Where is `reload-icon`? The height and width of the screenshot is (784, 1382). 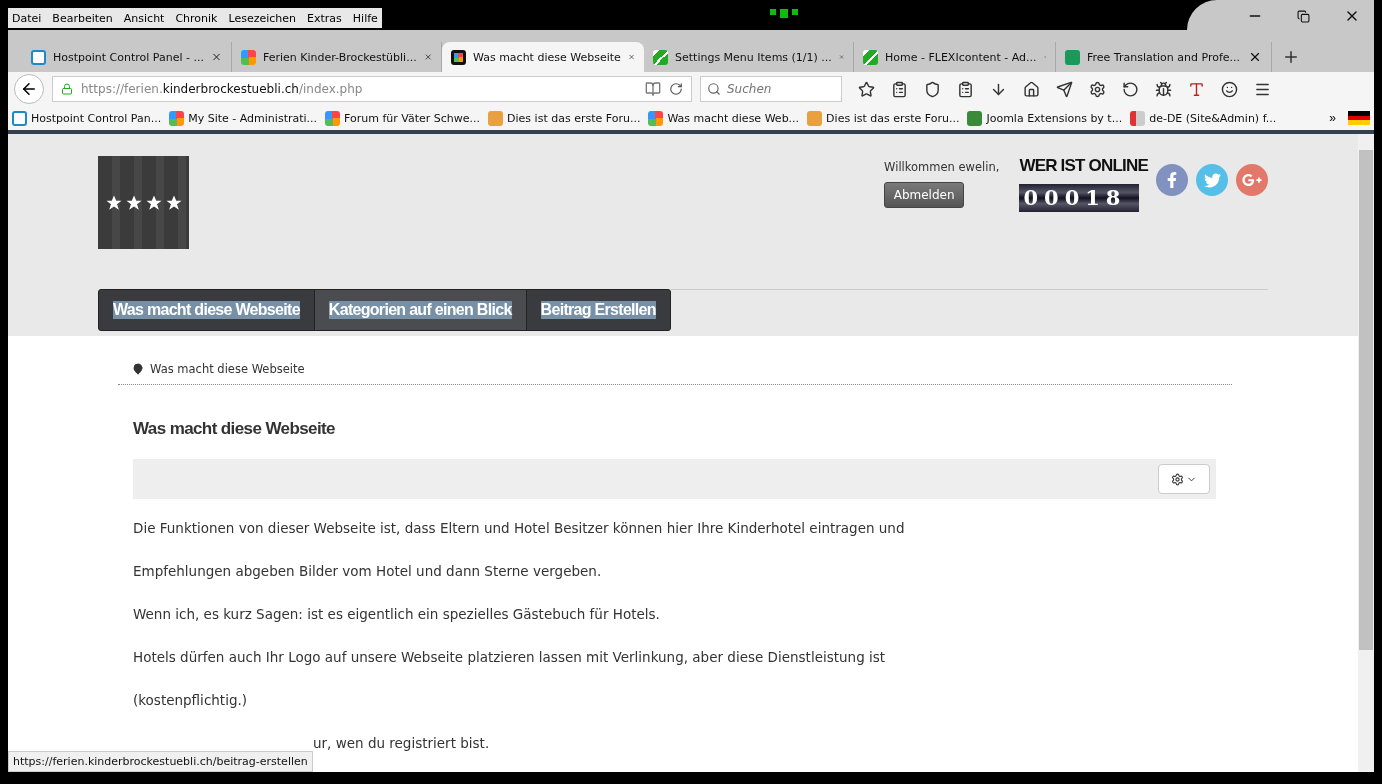 reload-icon is located at coordinates (676, 89).